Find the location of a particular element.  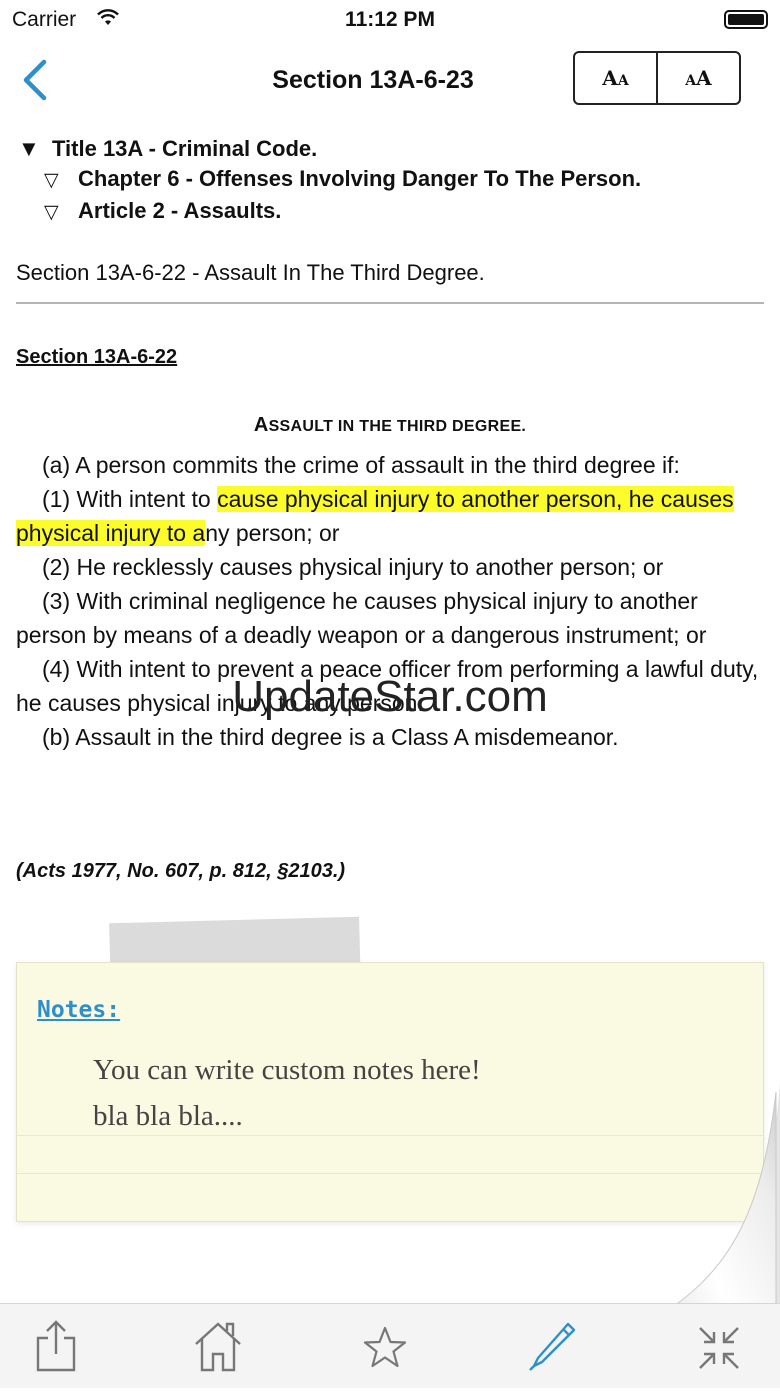

font-increase-icon: AA is located at coordinates (698, 78).